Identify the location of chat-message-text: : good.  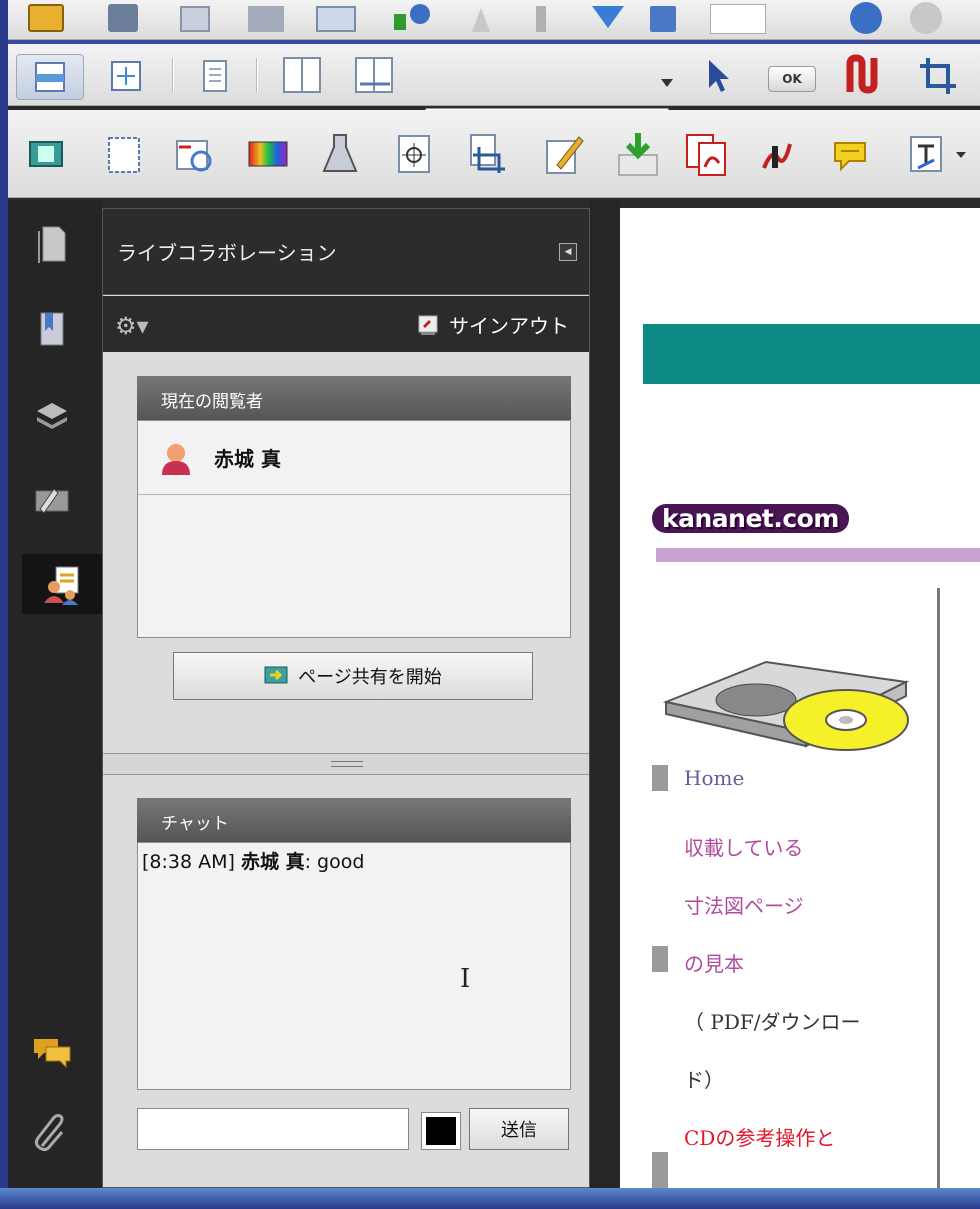
(334, 862).